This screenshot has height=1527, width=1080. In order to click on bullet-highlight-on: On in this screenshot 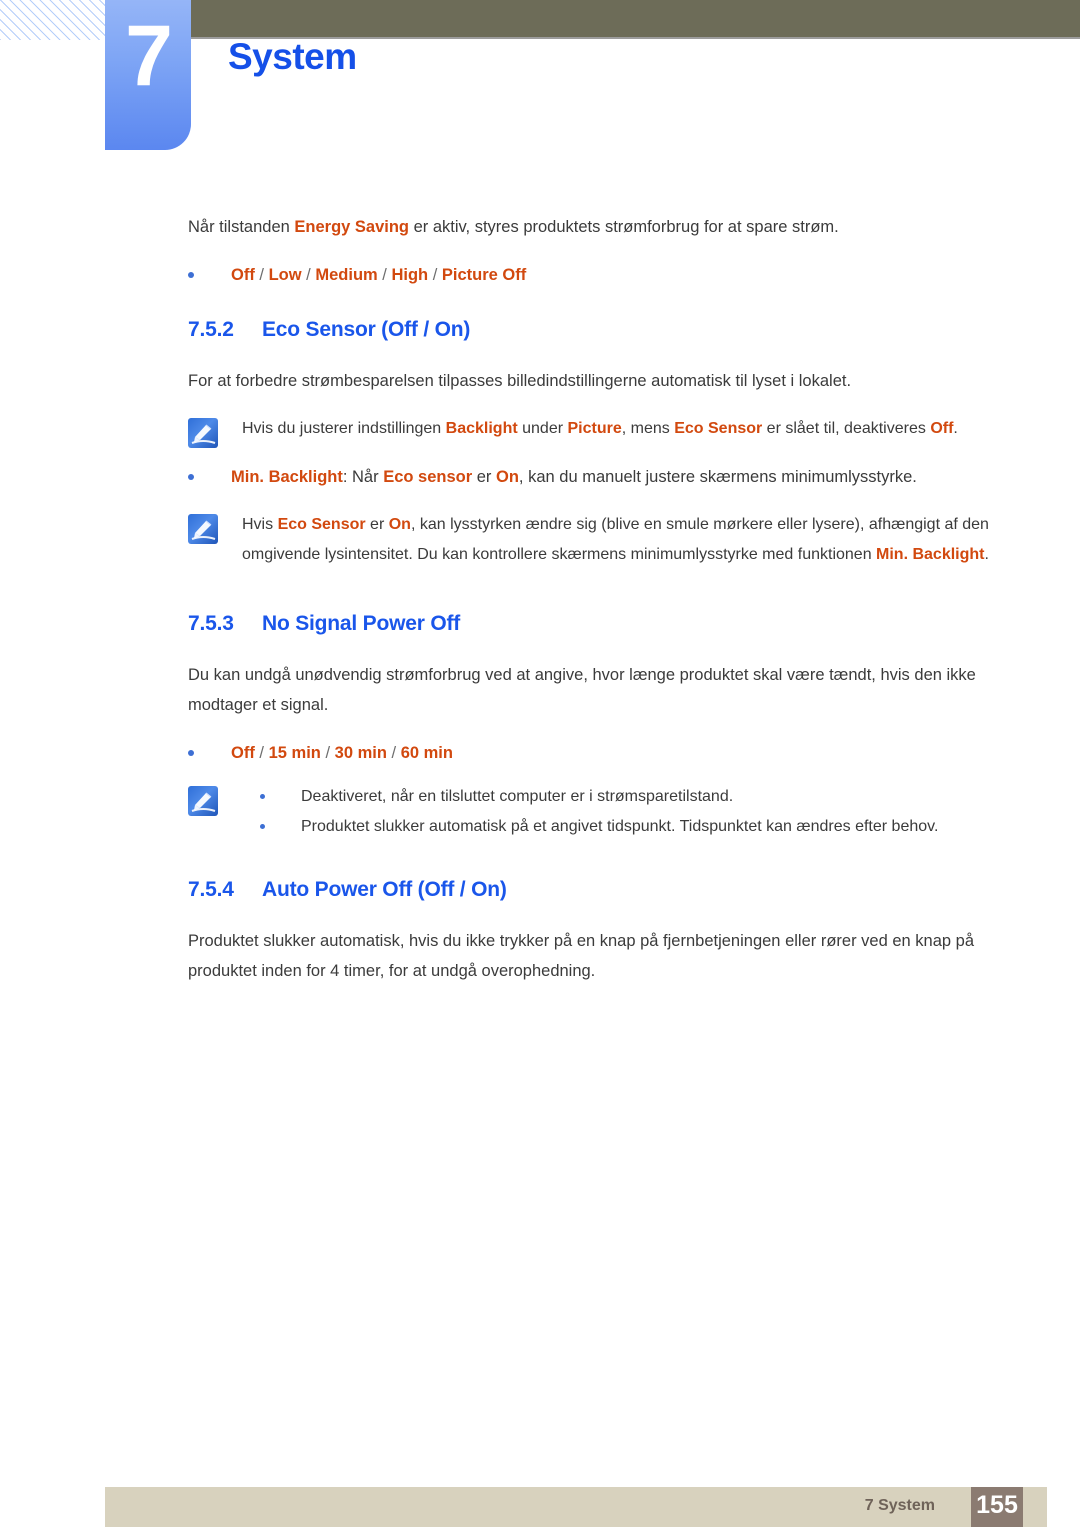, I will do `click(507, 477)`.